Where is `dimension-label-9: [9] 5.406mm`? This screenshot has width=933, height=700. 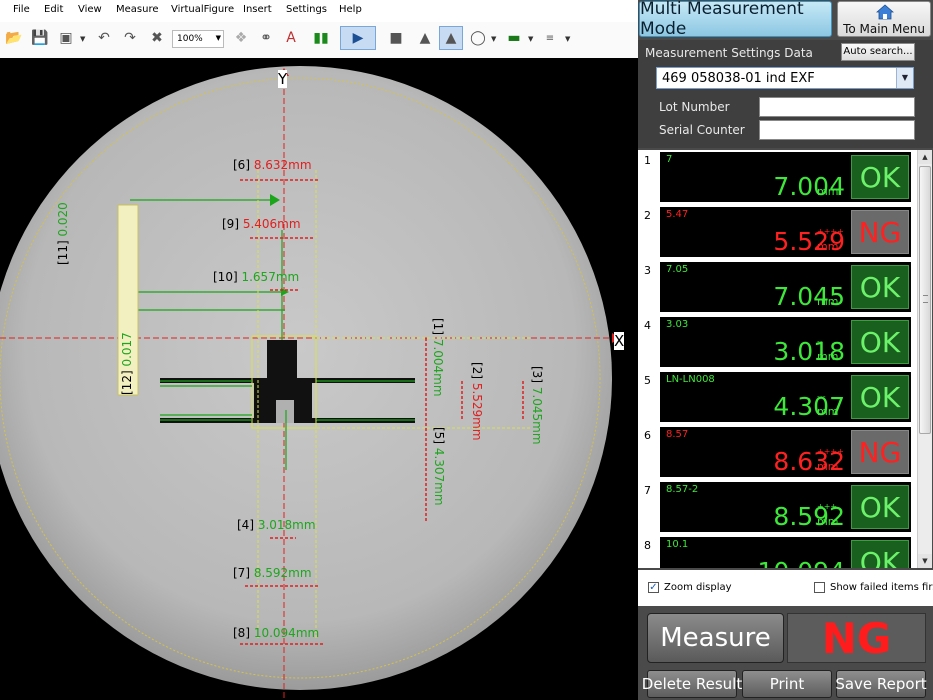 dimension-label-9: [9] 5.406mm is located at coordinates (261, 224).